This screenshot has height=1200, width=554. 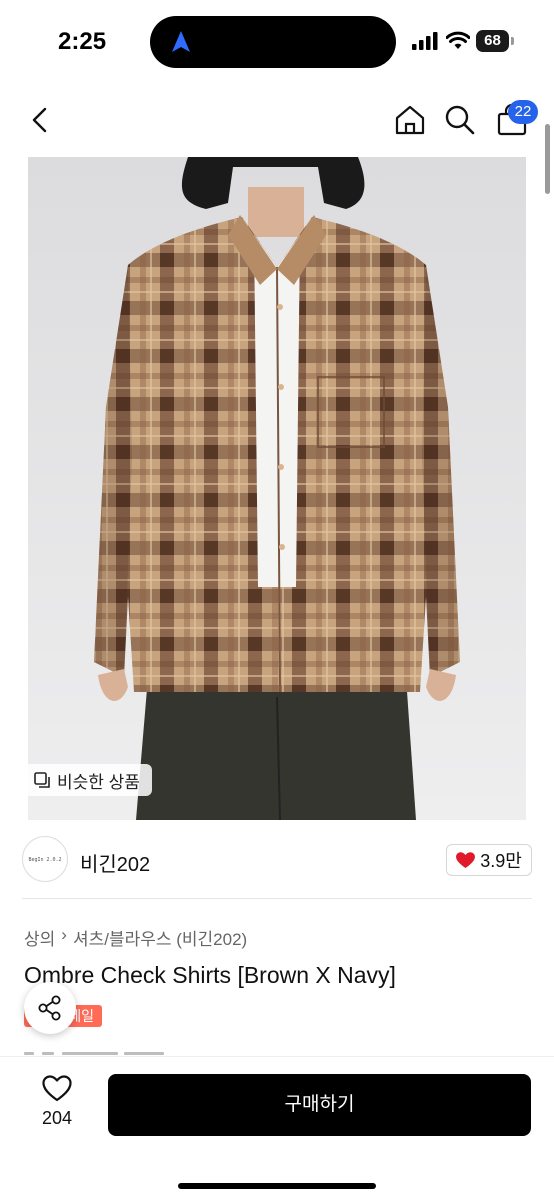 What do you see at coordinates (547, 159) in the screenshot?
I see `scrollbar` at bounding box center [547, 159].